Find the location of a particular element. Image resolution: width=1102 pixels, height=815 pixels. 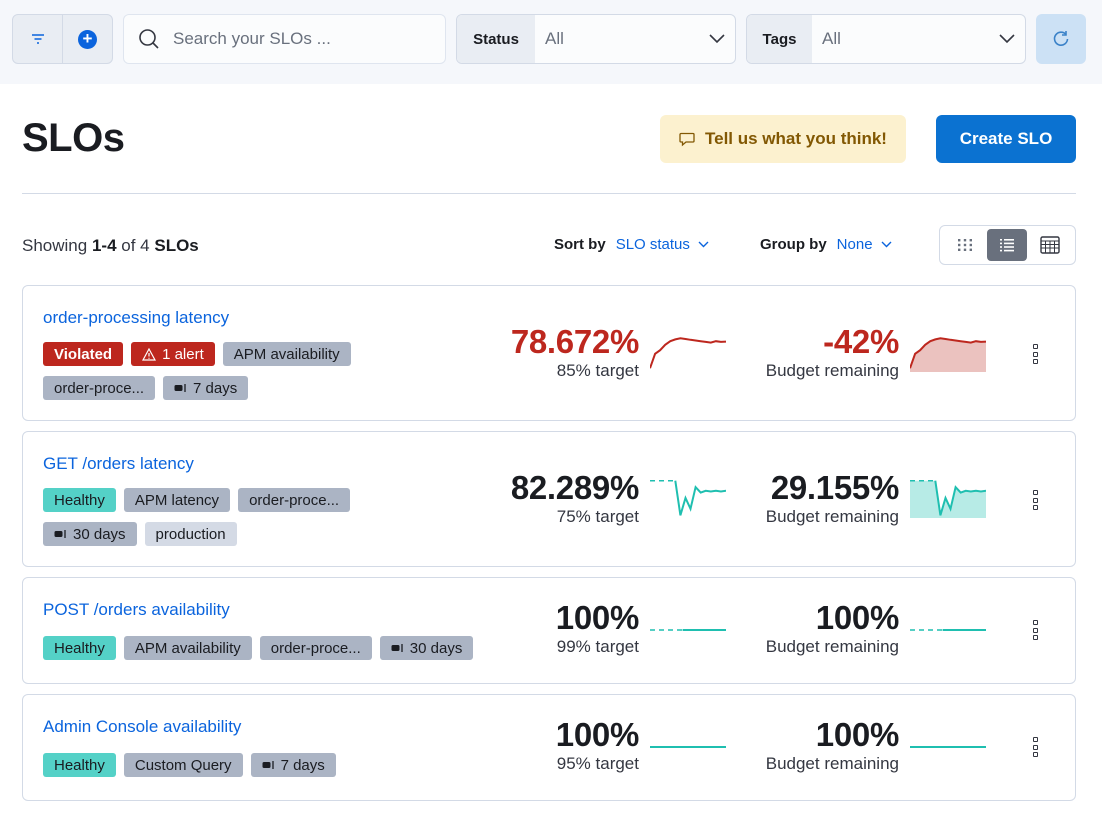

add-filter-button: + is located at coordinates (87, 39).